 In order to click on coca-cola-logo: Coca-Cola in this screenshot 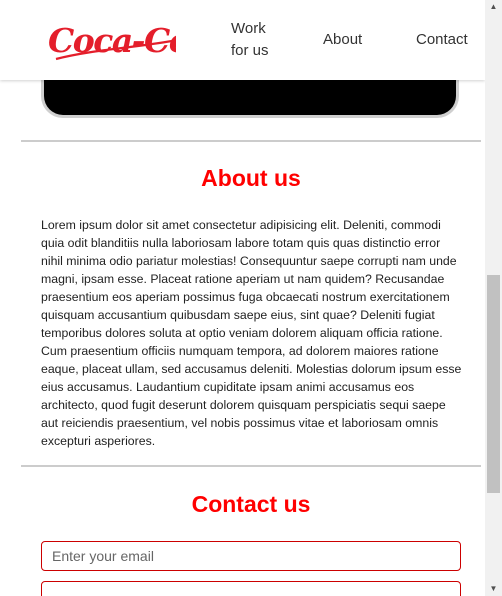, I will do `click(111, 39)`.